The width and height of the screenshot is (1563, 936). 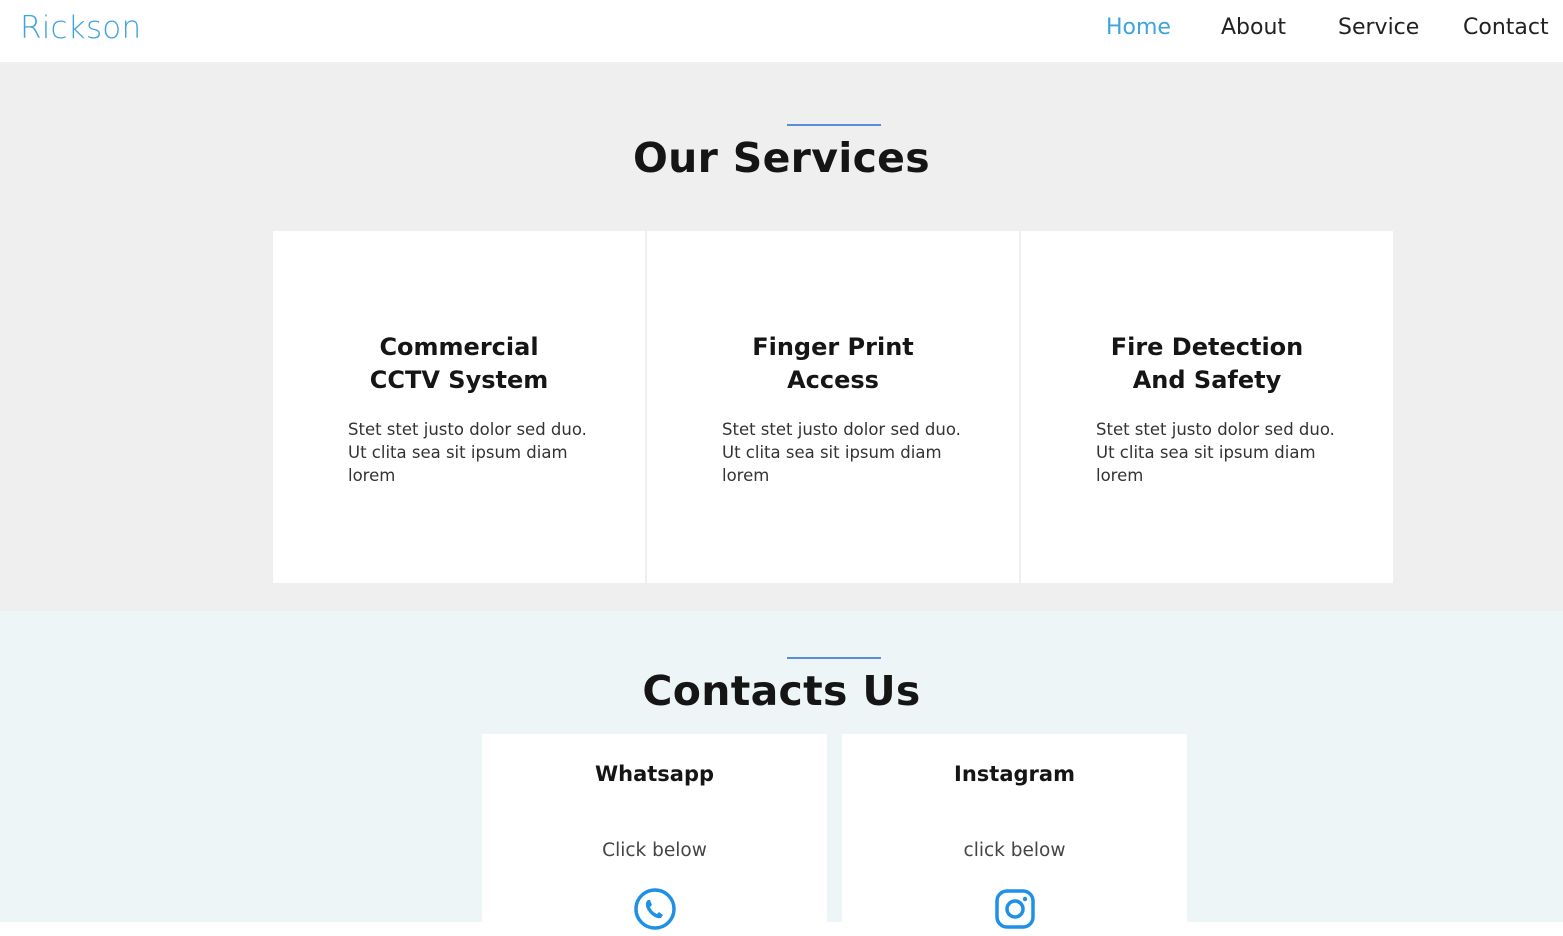 I want to click on contact-card-whatsapp: Whatsapp Click below, so click(x=654, y=834).